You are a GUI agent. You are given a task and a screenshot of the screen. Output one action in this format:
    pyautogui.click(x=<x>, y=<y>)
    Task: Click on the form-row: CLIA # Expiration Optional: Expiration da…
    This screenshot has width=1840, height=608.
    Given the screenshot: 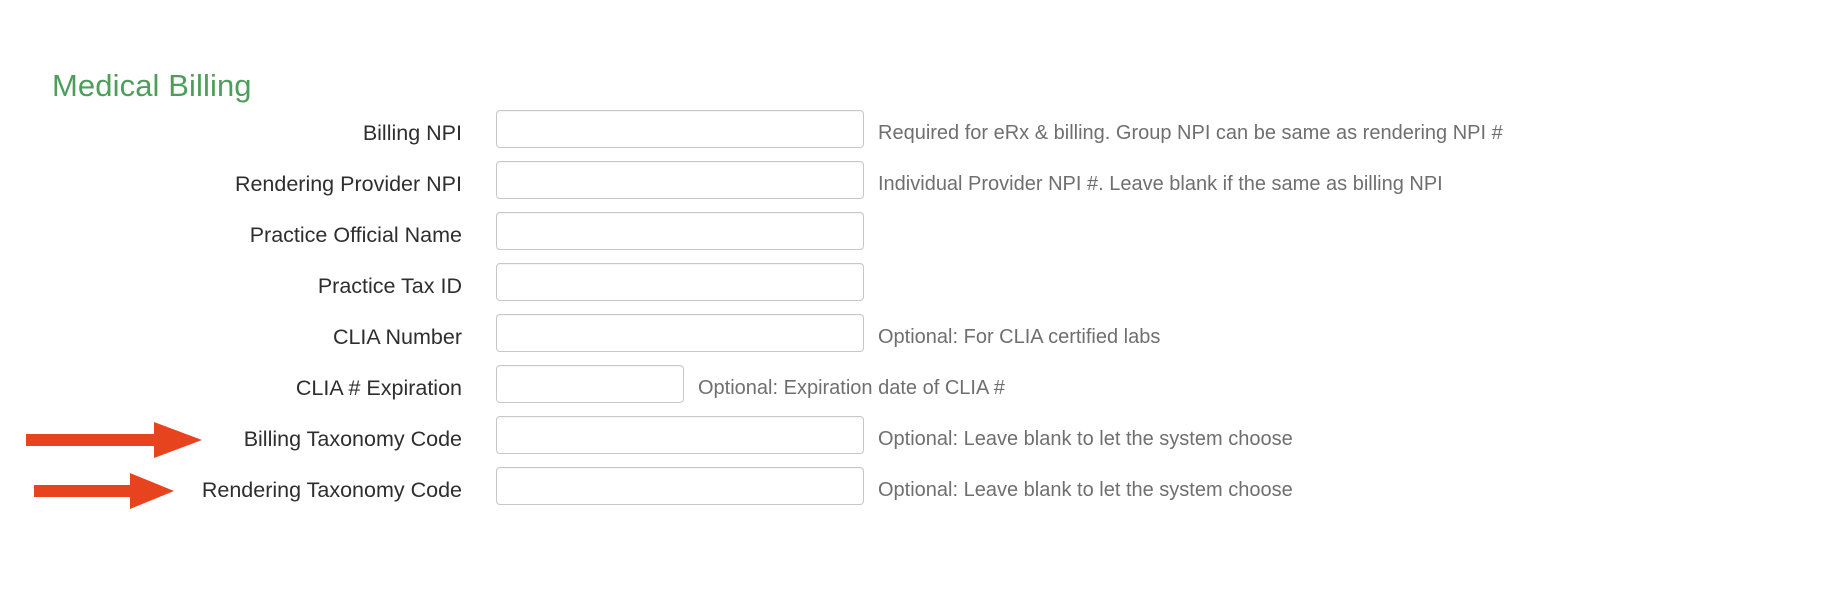 What is the action you would take?
    pyautogui.click(x=920, y=390)
    